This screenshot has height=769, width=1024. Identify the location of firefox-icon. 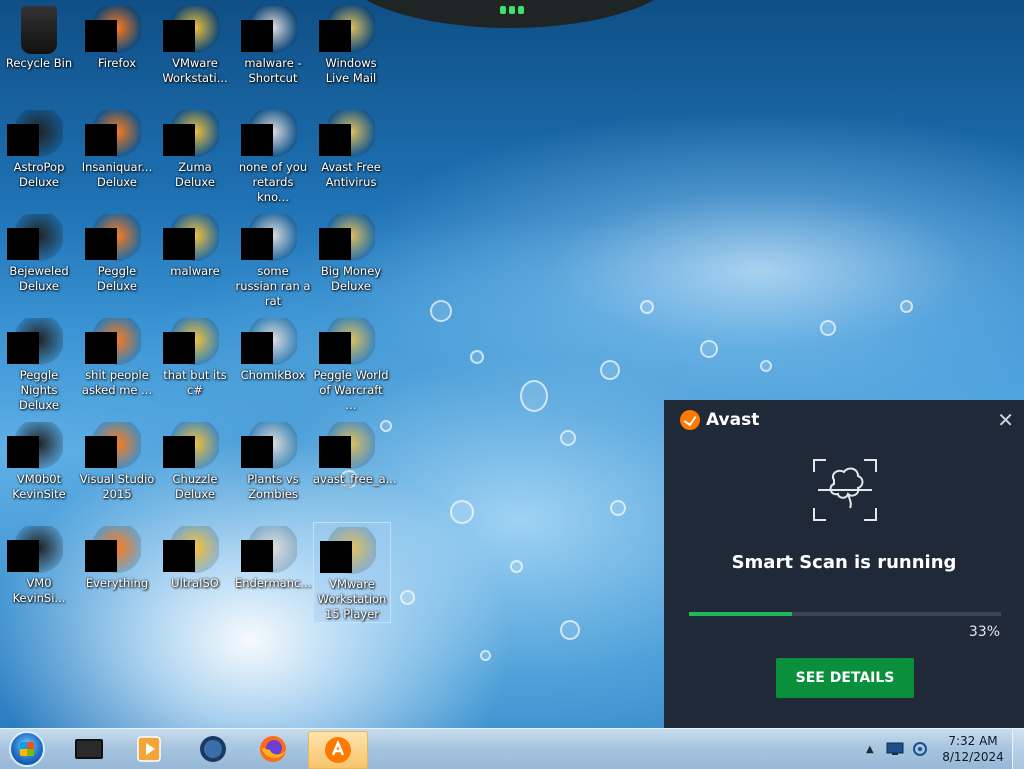
(113, 30).